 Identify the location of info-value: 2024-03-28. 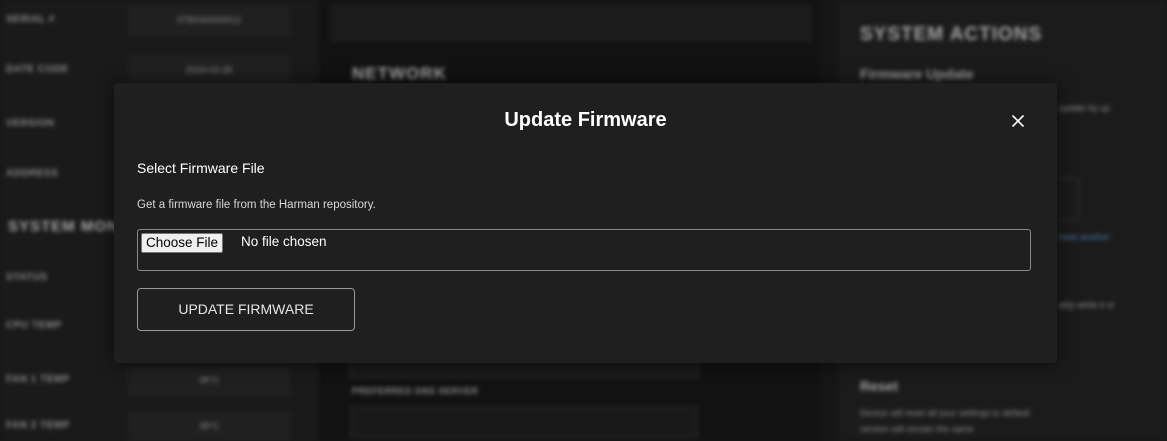
(209, 70).